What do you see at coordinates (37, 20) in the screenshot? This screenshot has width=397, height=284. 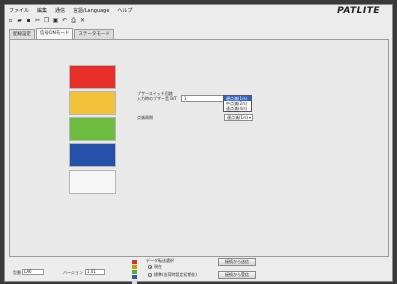 I see `cut-icon: ✂` at bounding box center [37, 20].